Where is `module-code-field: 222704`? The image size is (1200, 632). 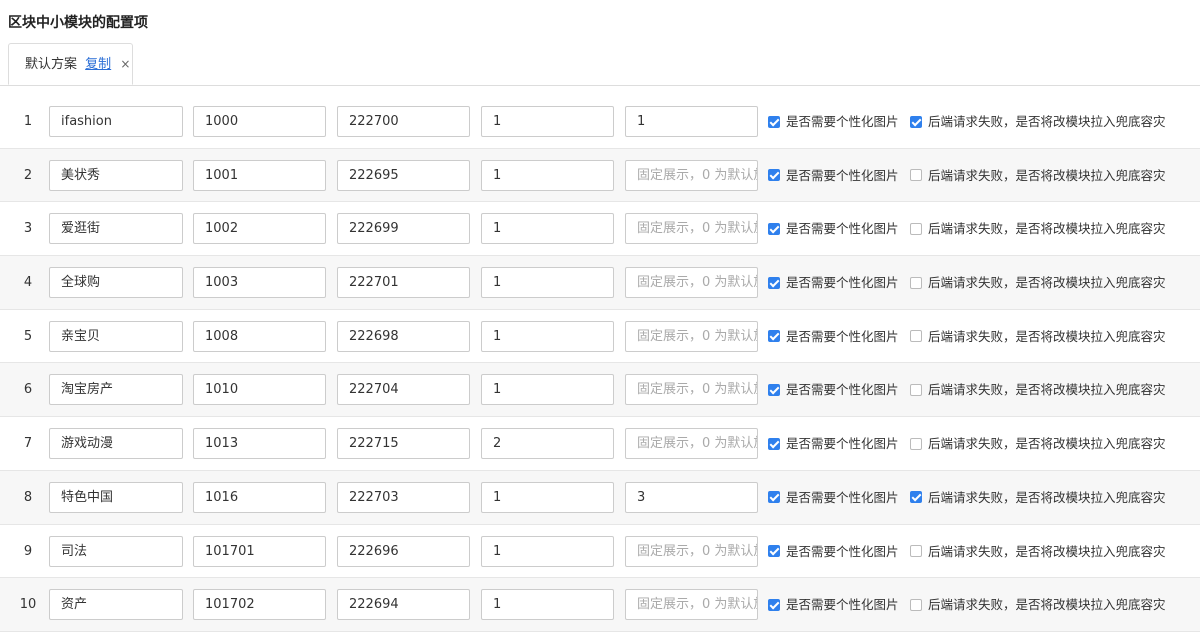
module-code-field: 222704 is located at coordinates (403, 390).